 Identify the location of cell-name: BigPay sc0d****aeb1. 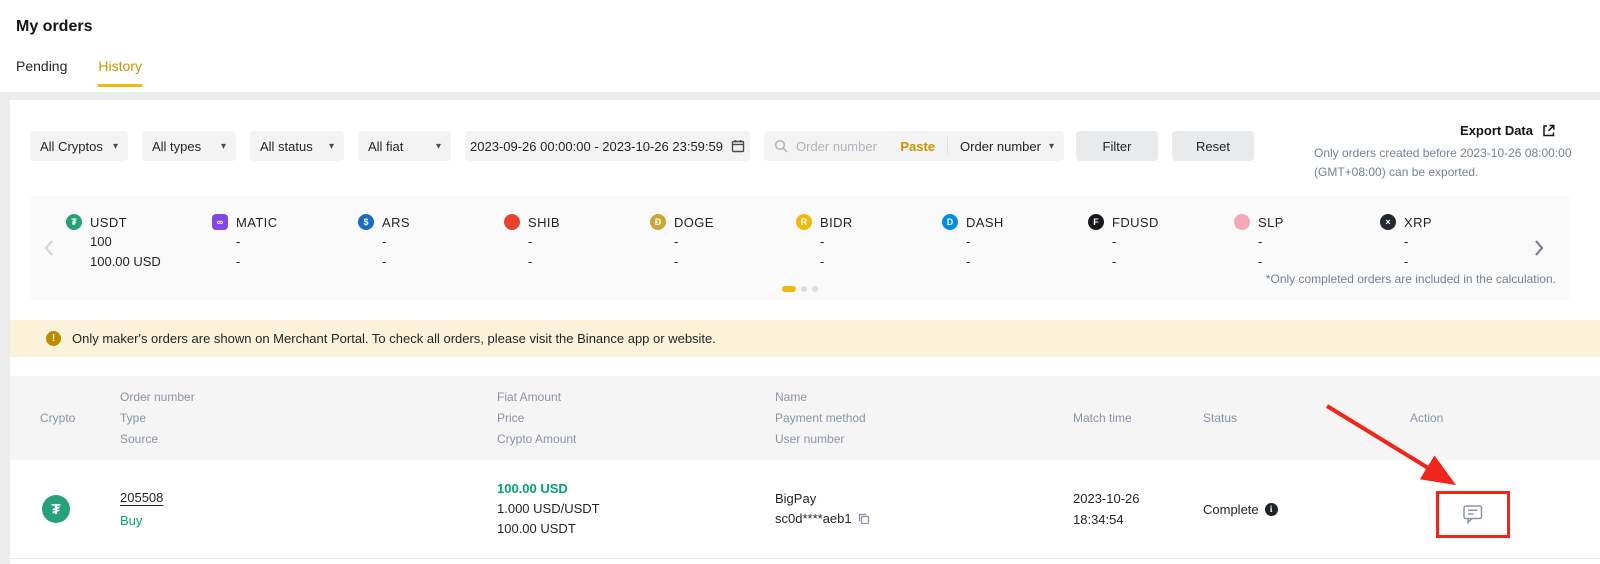
(924, 509).